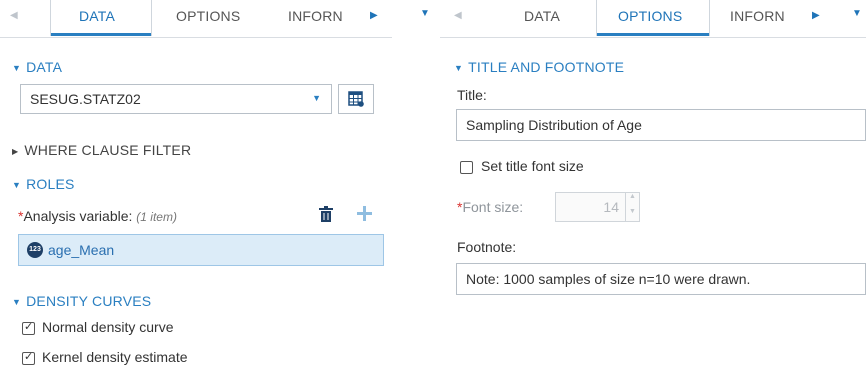 This screenshot has width=866, height=371. What do you see at coordinates (81, 250) in the screenshot?
I see `variable-name: age_Mean` at bounding box center [81, 250].